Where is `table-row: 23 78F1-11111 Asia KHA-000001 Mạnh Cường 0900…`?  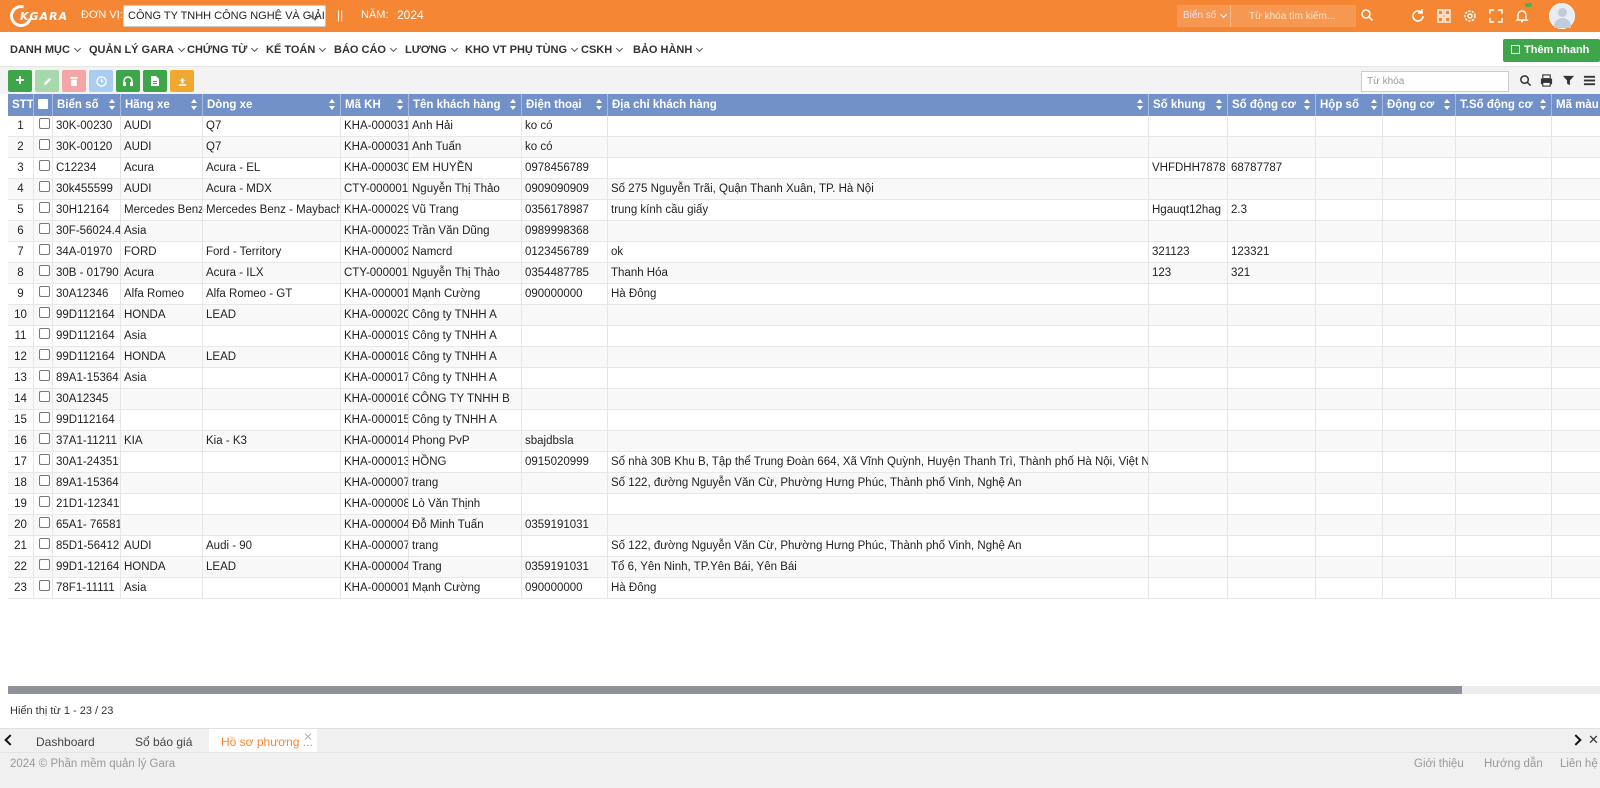 table-row: 23 78F1-11111 Asia KHA-000001 Mạnh Cường 0900… is located at coordinates (804, 588).